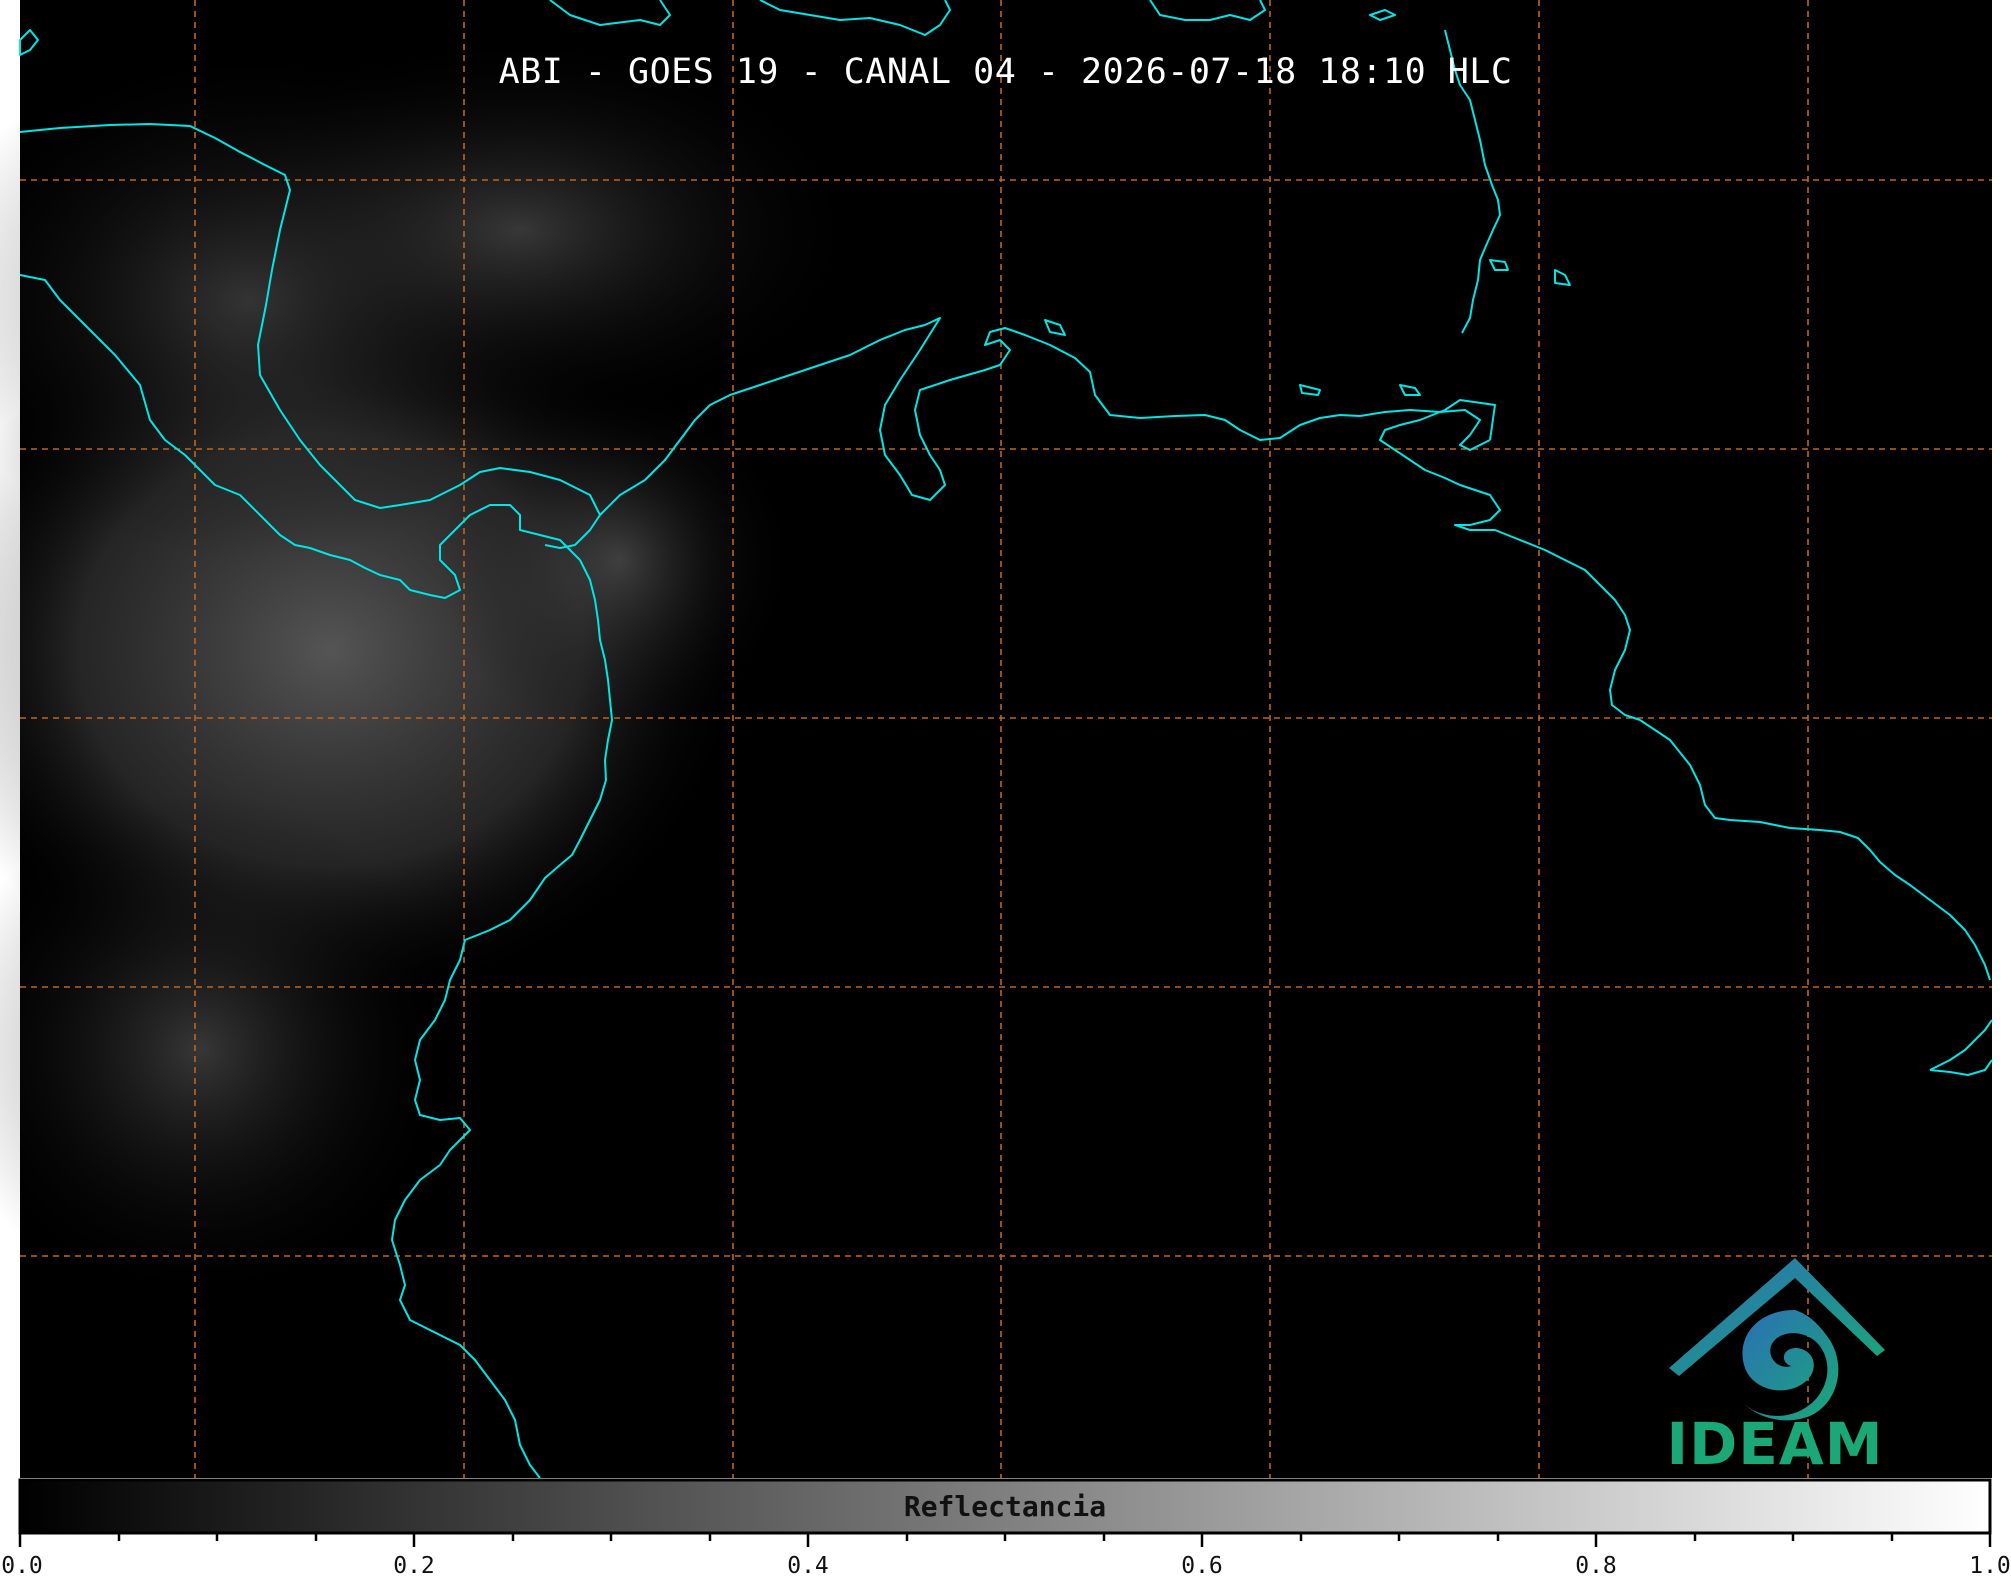 Image resolution: width=2011 pixels, height=1579 pixels. What do you see at coordinates (1005, 1506) in the screenshot?
I see `colorbar-label: Reflectancia` at bounding box center [1005, 1506].